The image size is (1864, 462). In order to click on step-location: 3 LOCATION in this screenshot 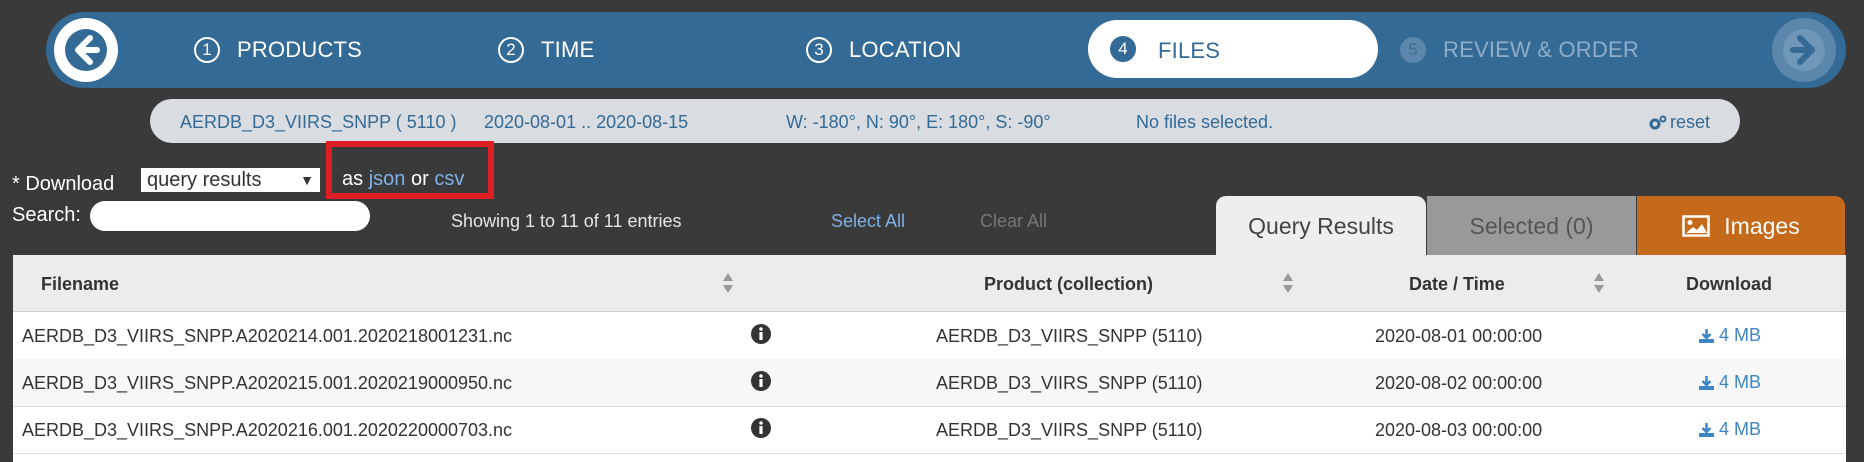, I will do `click(883, 50)`.